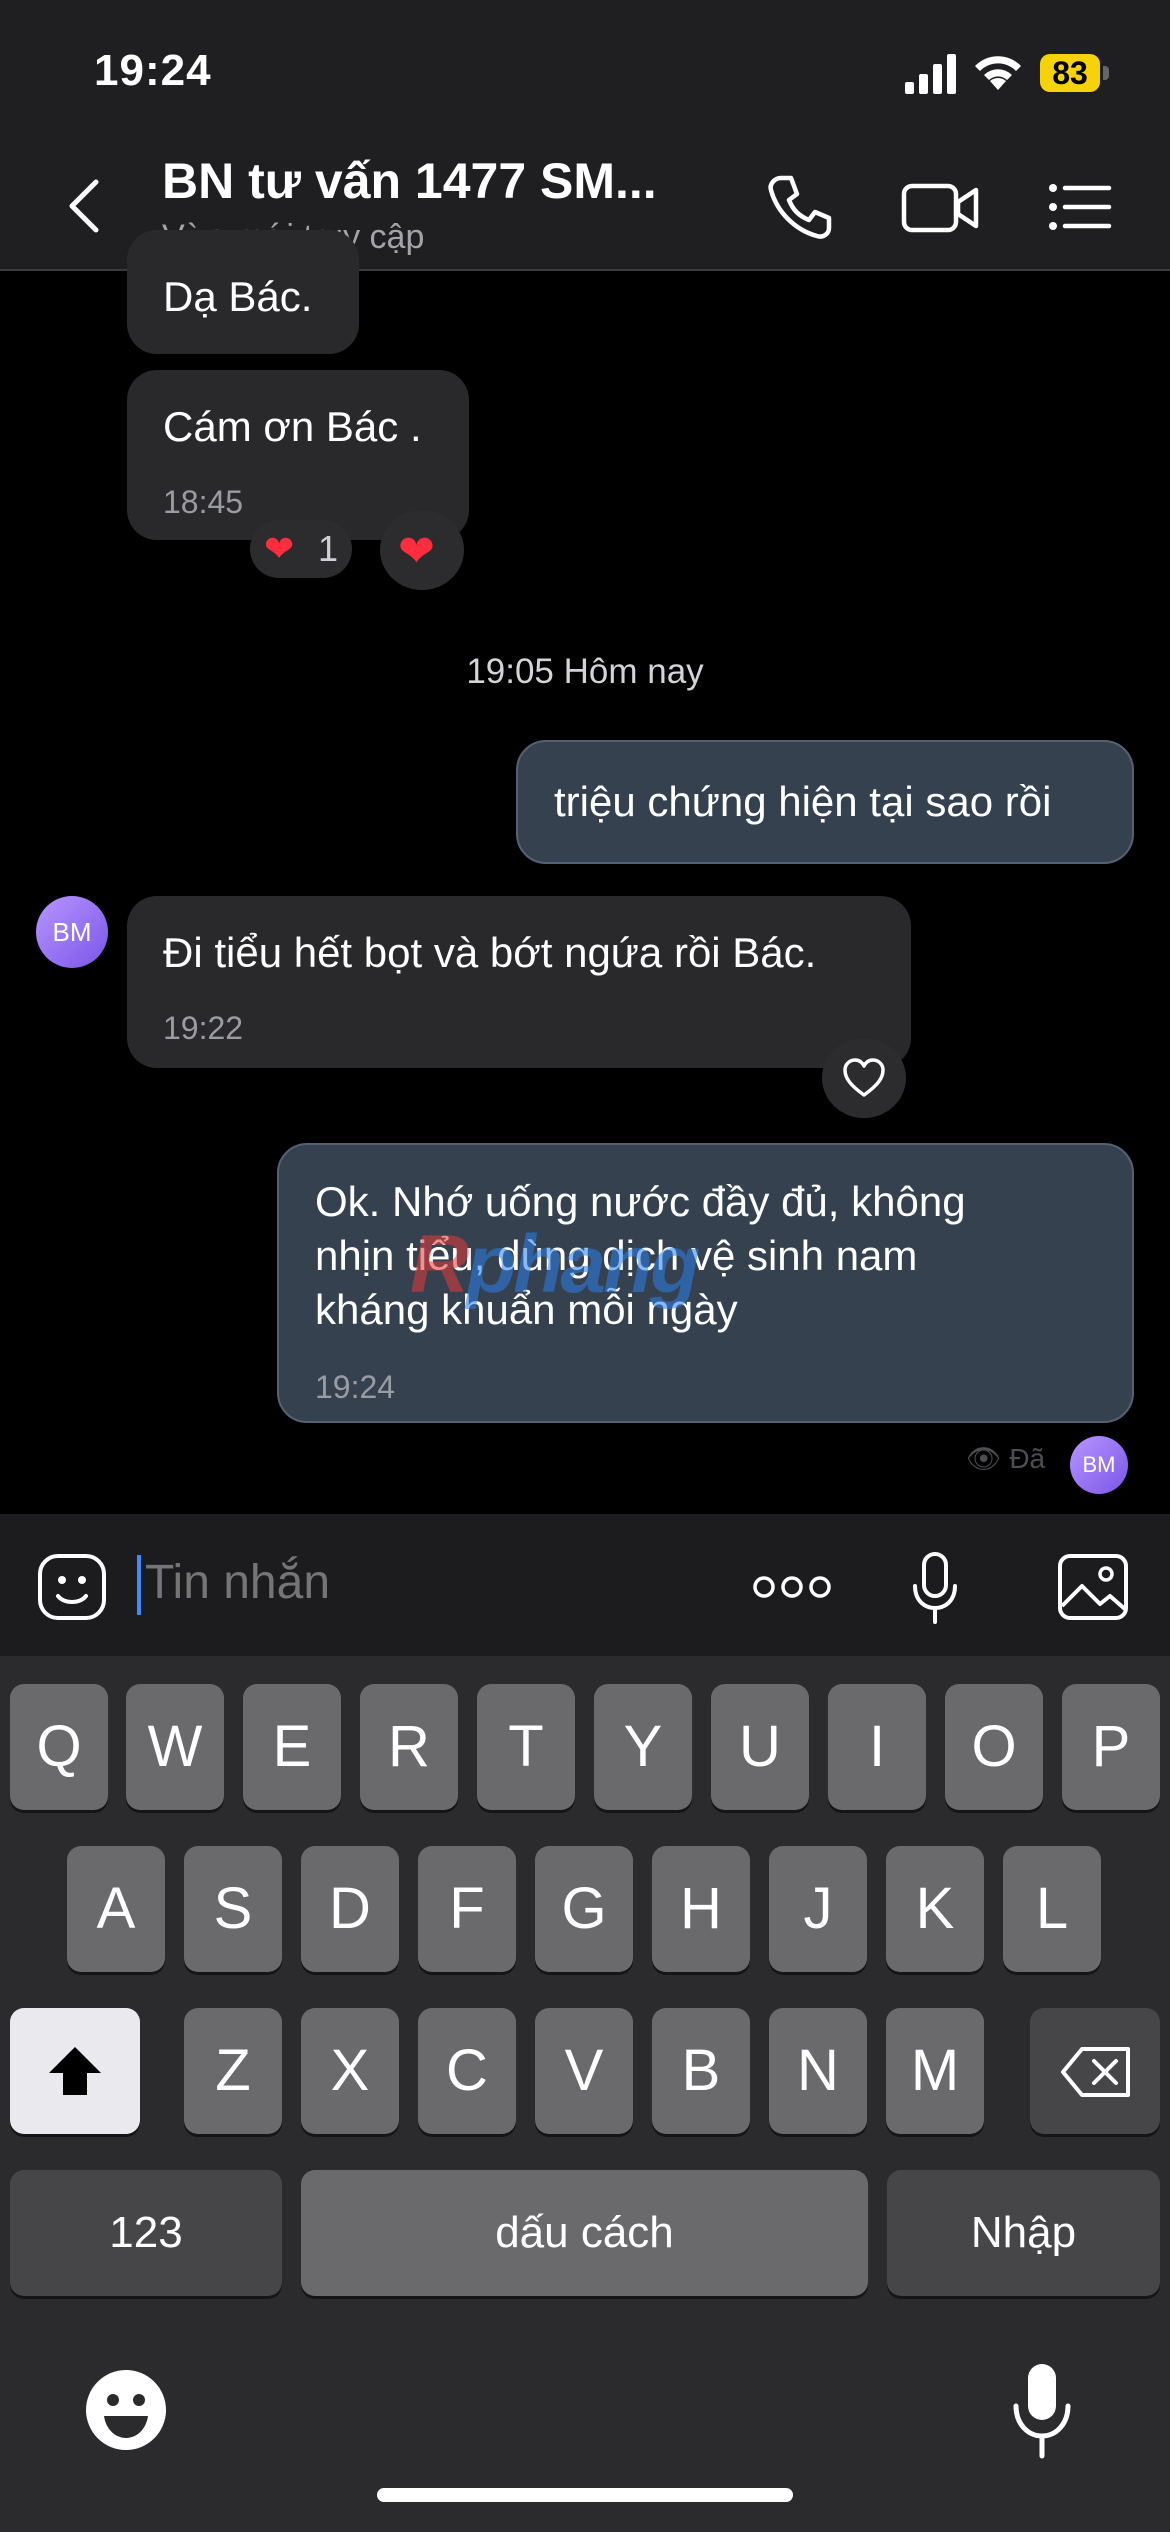 Image resolution: width=1170 pixels, height=2532 pixels. What do you see at coordinates (1111, 1747) in the screenshot?
I see `key-p: P` at bounding box center [1111, 1747].